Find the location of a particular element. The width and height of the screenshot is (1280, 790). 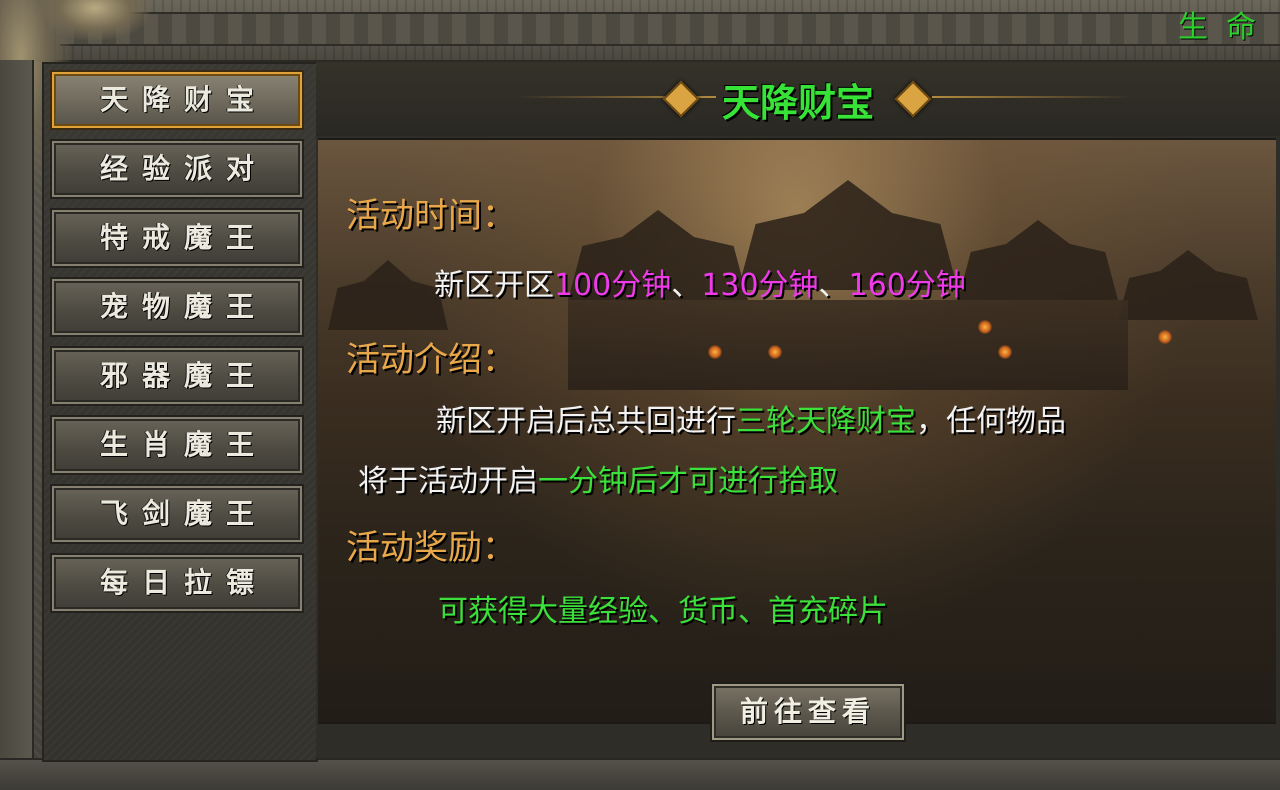

hud-life-label: 生命 is located at coordinates (1226, 27).